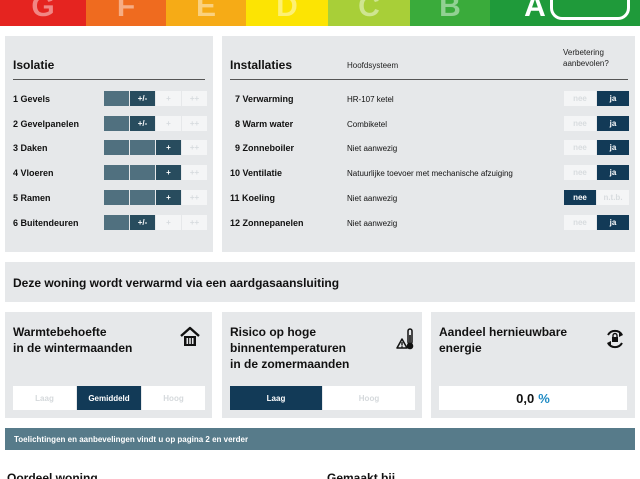 The width and height of the screenshot is (640, 479). Describe the element at coordinates (265, 148) in the screenshot. I see `installatie-item-zonneboiler: 9 Zonneboiler` at that location.